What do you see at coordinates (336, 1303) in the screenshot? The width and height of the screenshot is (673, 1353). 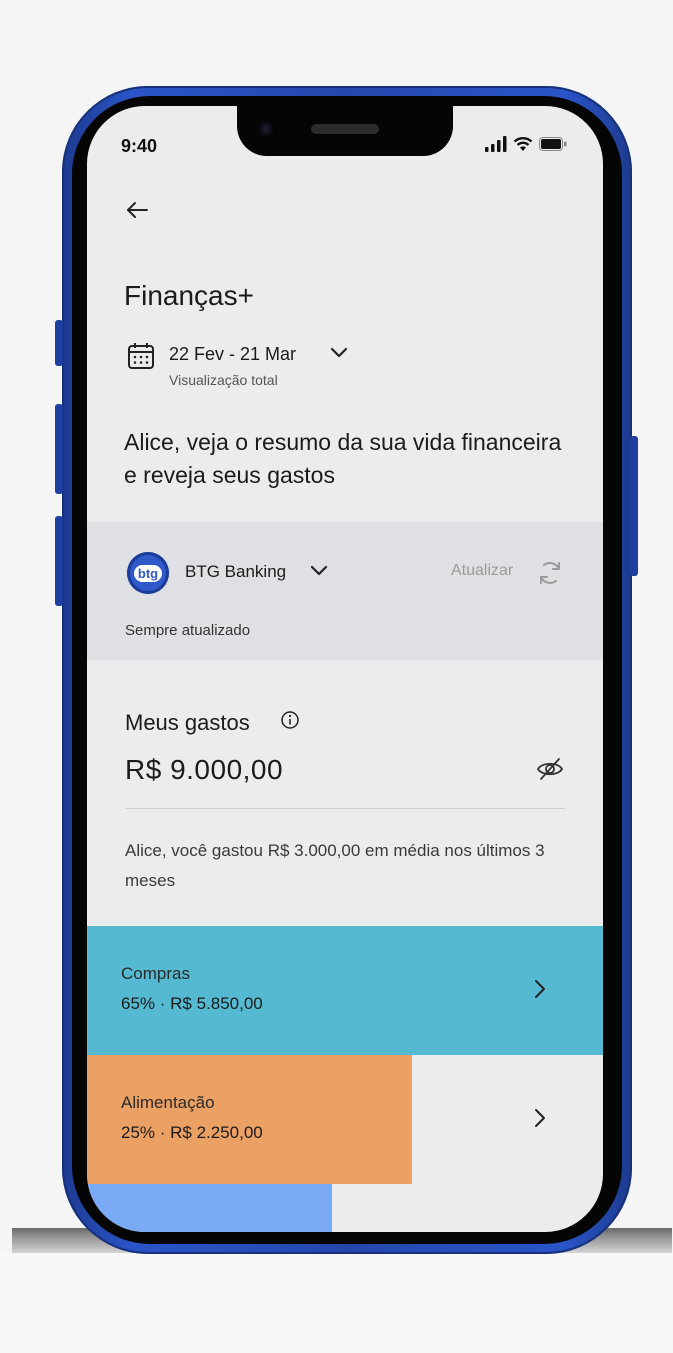 I see `floor` at bounding box center [336, 1303].